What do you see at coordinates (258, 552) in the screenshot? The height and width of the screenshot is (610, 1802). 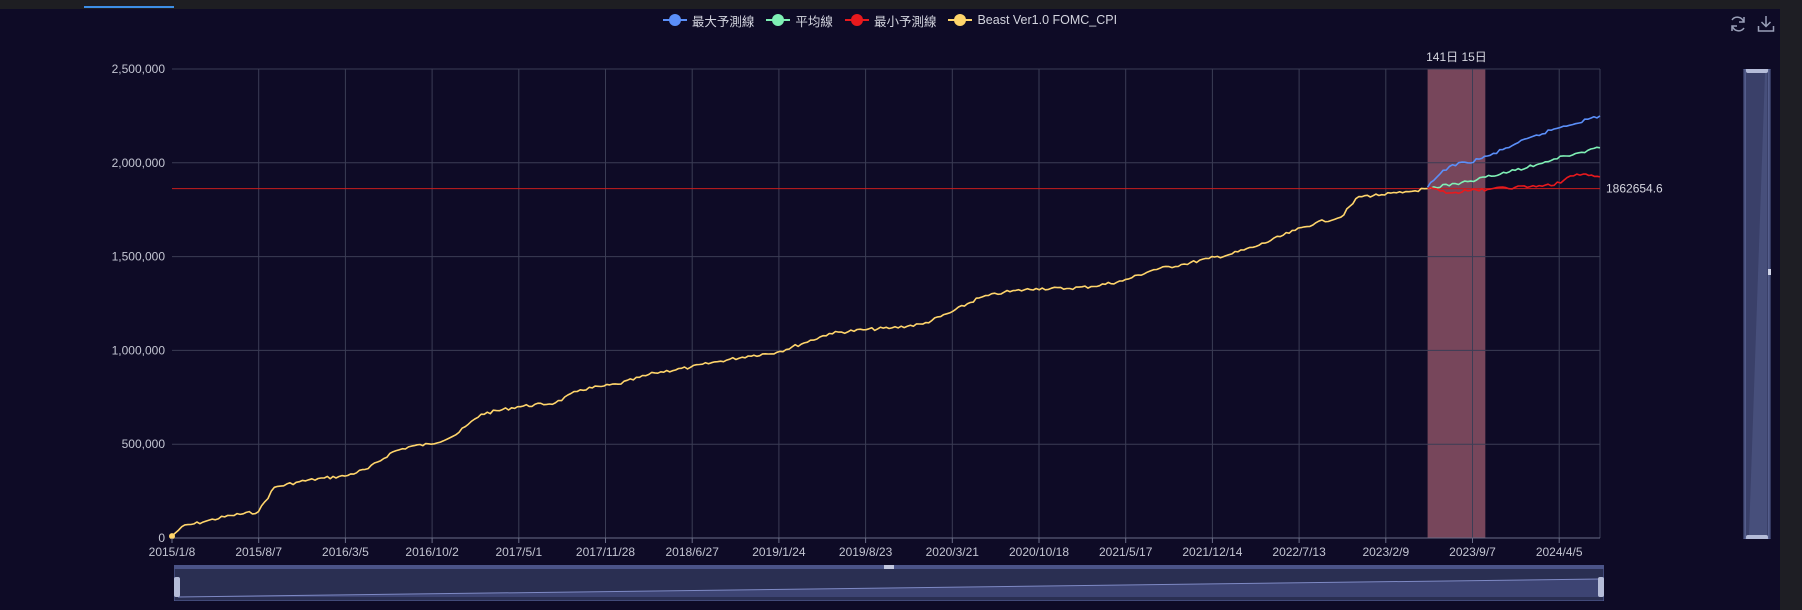 I see `x-tick-label: 2015/8/7` at bounding box center [258, 552].